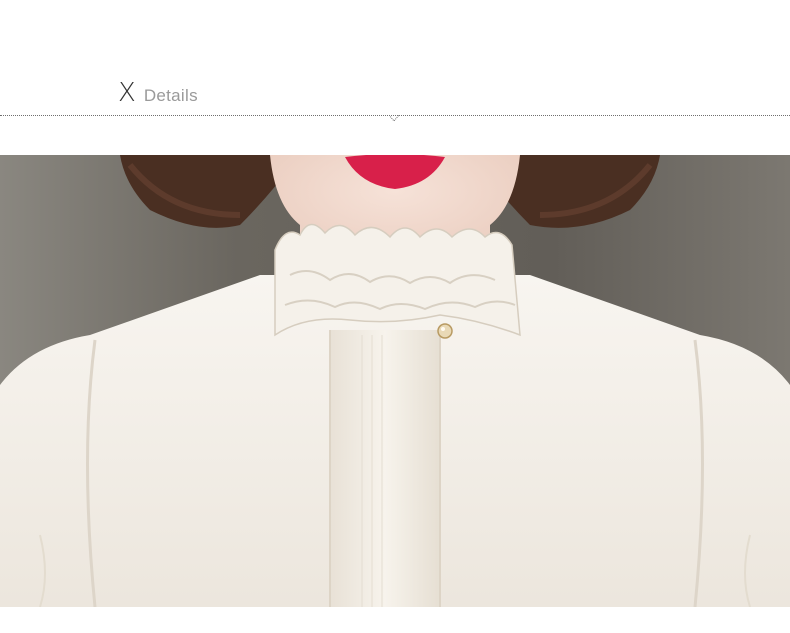  What do you see at coordinates (127, 93) in the screenshot?
I see `section-mark: X` at bounding box center [127, 93].